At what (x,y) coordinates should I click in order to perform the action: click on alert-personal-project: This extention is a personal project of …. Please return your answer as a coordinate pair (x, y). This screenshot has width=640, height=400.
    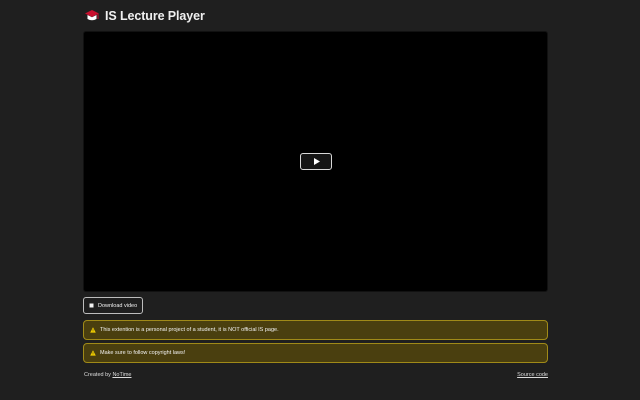
    Looking at the image, I should click on (315, 330).